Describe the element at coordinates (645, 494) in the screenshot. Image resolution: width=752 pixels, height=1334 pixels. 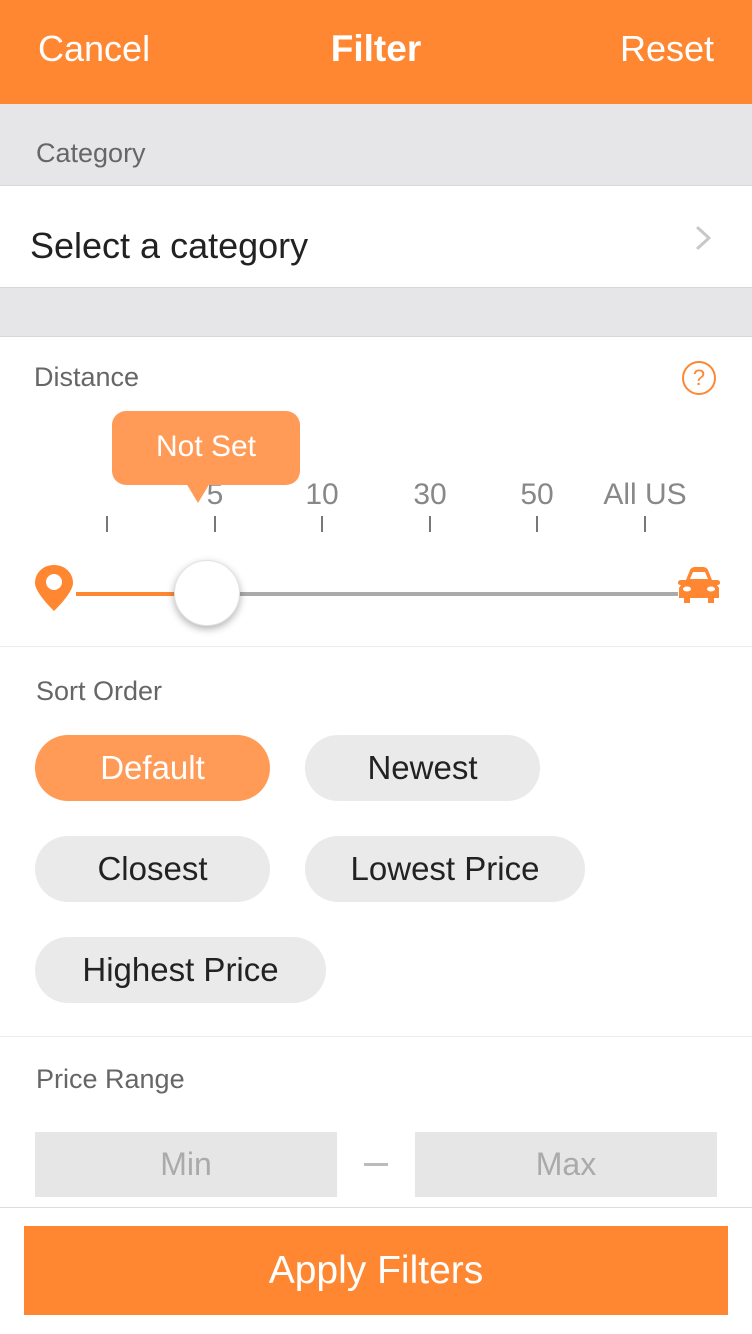
I see `distance-tick-label: All US` at that location.